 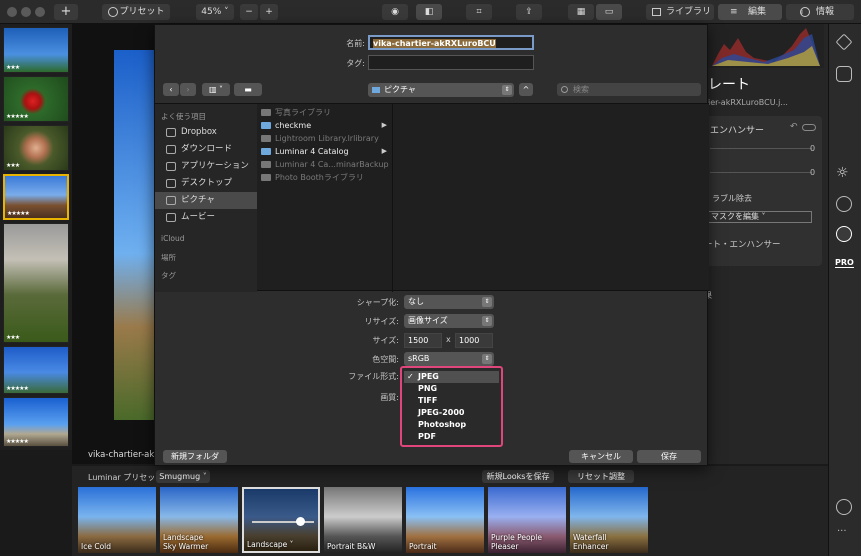 What do you see at coordinates (12, 12) in the screenshot?
I see `close-window-button` at bounding box center [12, 12].